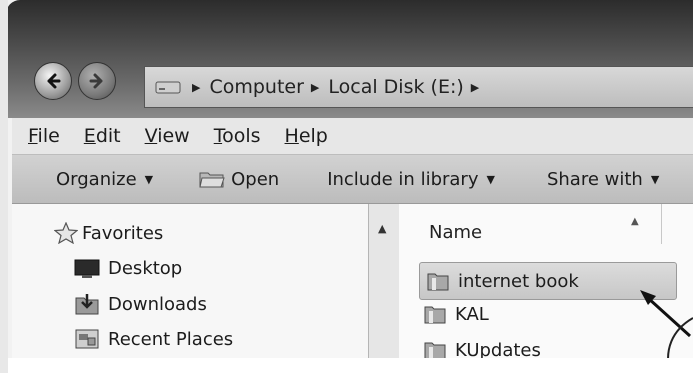 The image size is (693, 373). I want to click on sidebar-item-label: Downloads, so click(157, 304).